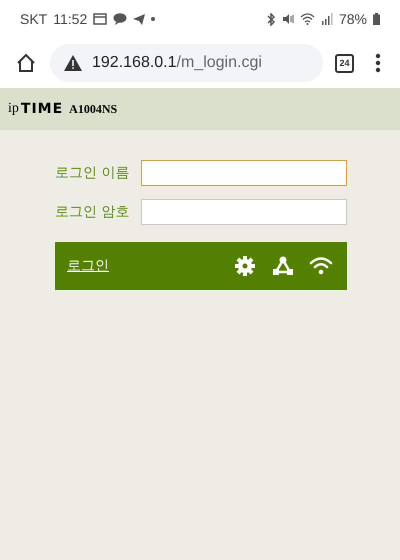  What do you see at coordinates (134, 62) in the screenshot?
I see `url-host: 192.168.0.1` at bounding box center [134, 62].